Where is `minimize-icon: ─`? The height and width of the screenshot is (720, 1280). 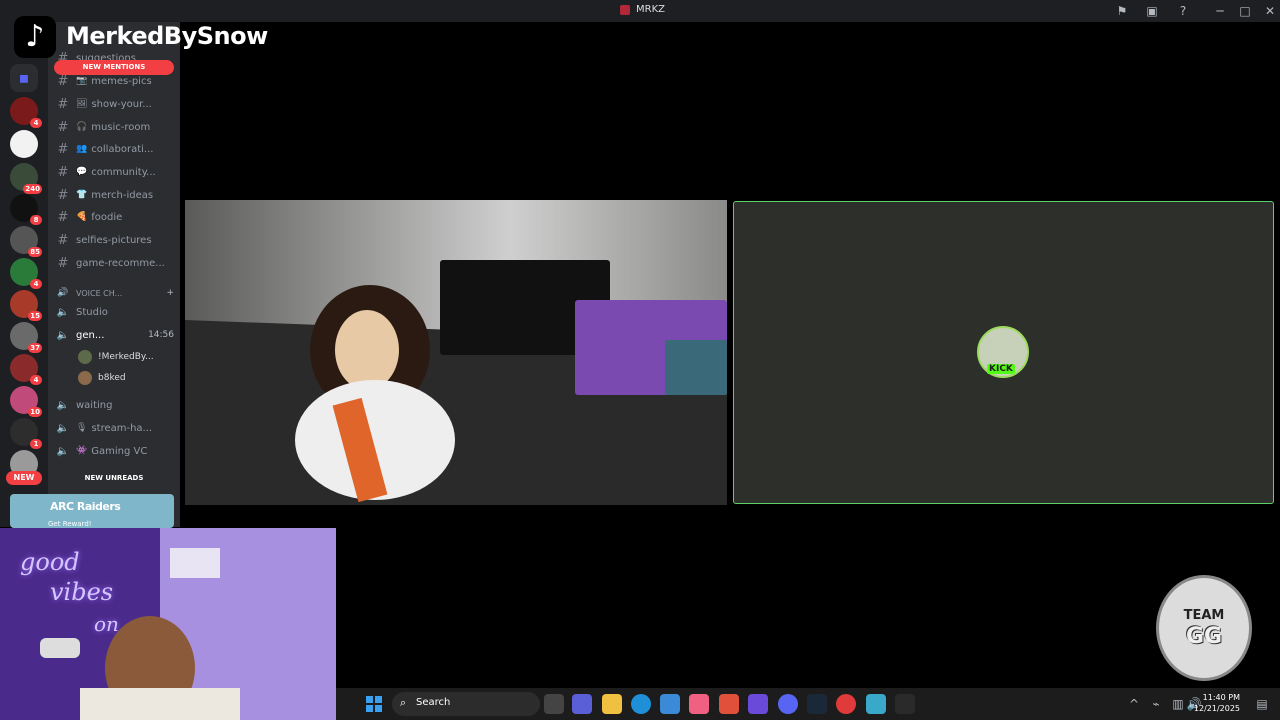 minimize-icon: ─ is located at coordinates (1220, 11).